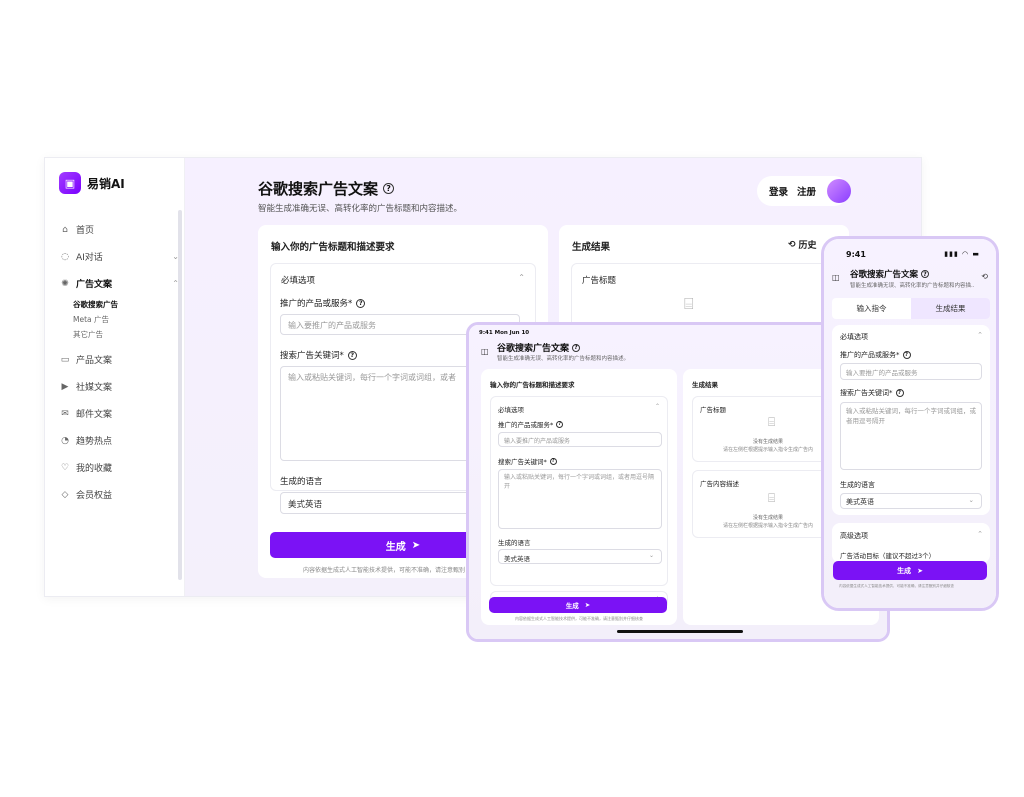  I want to click on language-value: 美式英语, so click(305, 505).